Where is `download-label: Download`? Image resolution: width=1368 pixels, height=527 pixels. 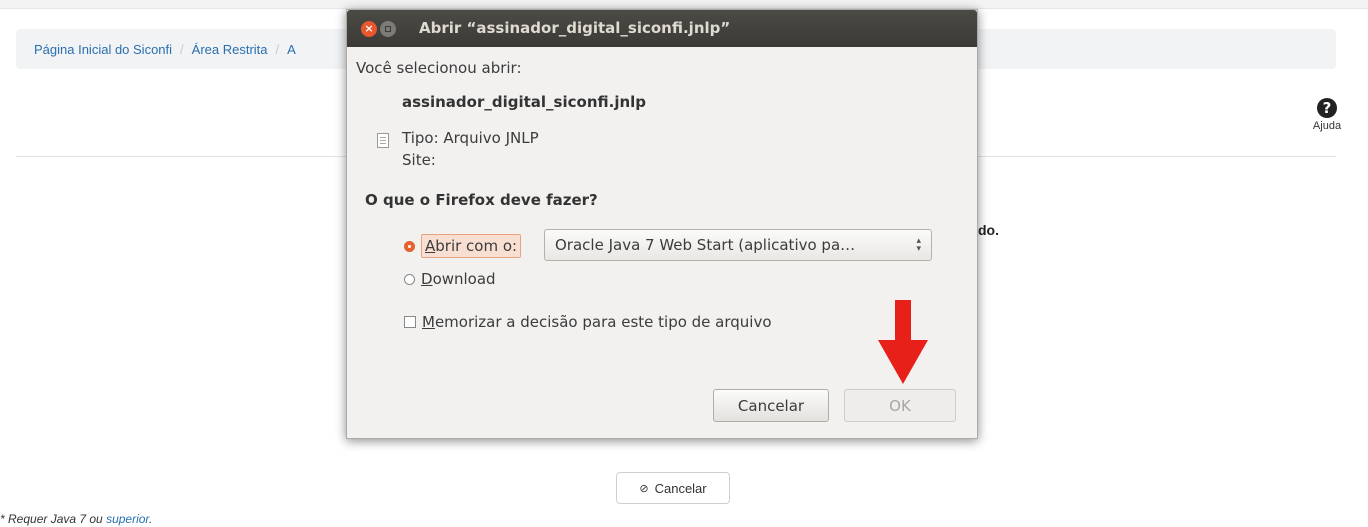 download-label: Download is located at coordinates (458, 279).